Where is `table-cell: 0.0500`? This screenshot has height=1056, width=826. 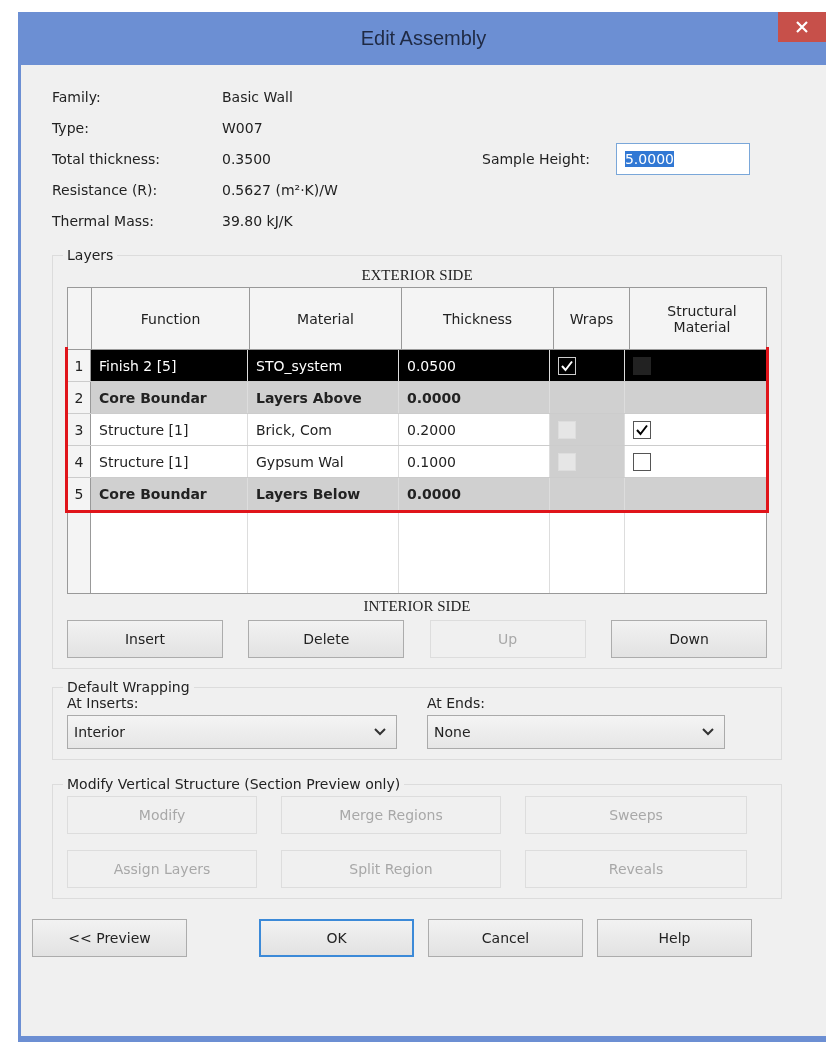 table-cell: 0.0500 is located at coordinates (474, 365).